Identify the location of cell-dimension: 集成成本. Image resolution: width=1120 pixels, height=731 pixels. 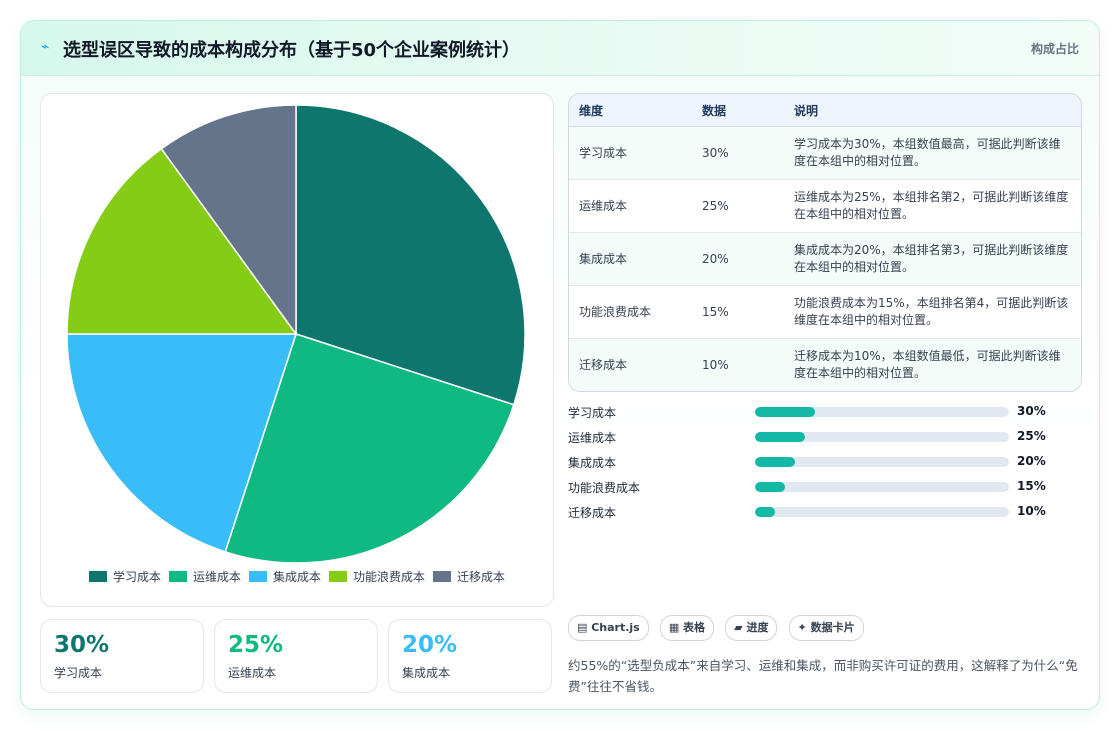
(630, 259).